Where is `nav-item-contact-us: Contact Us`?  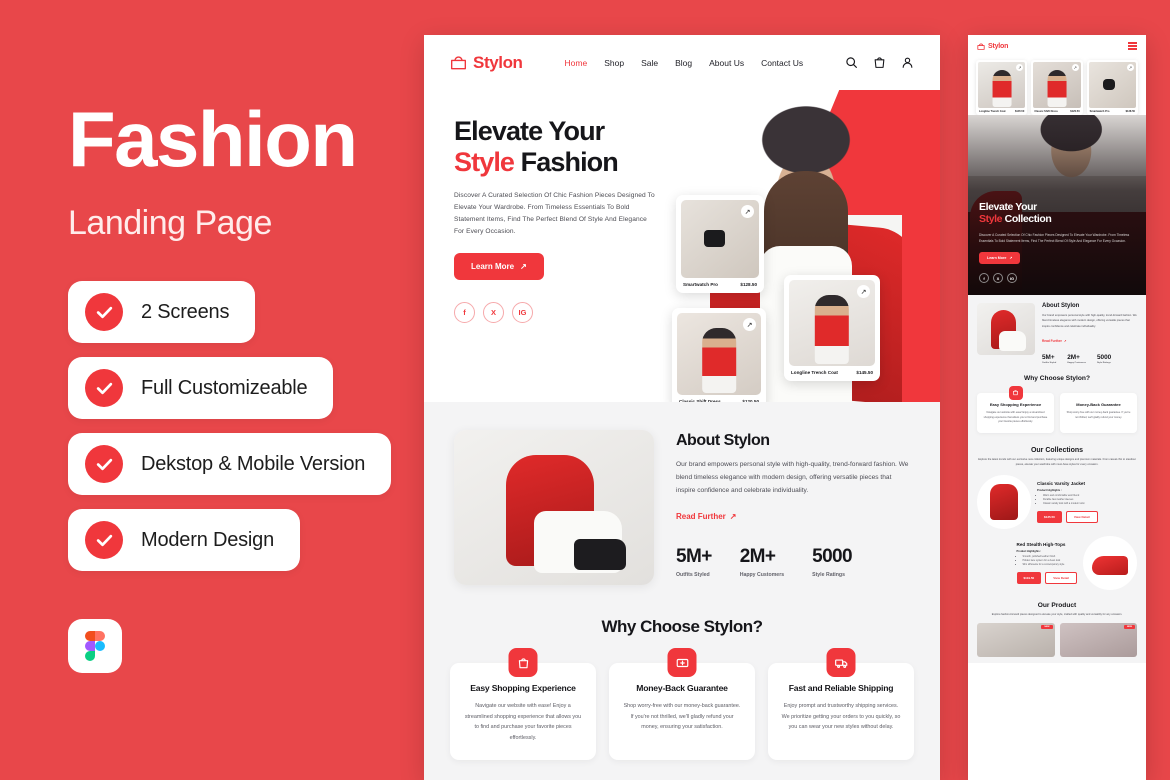
nav-item-contact-us: Contact Us is located at coordinates (782, 63).